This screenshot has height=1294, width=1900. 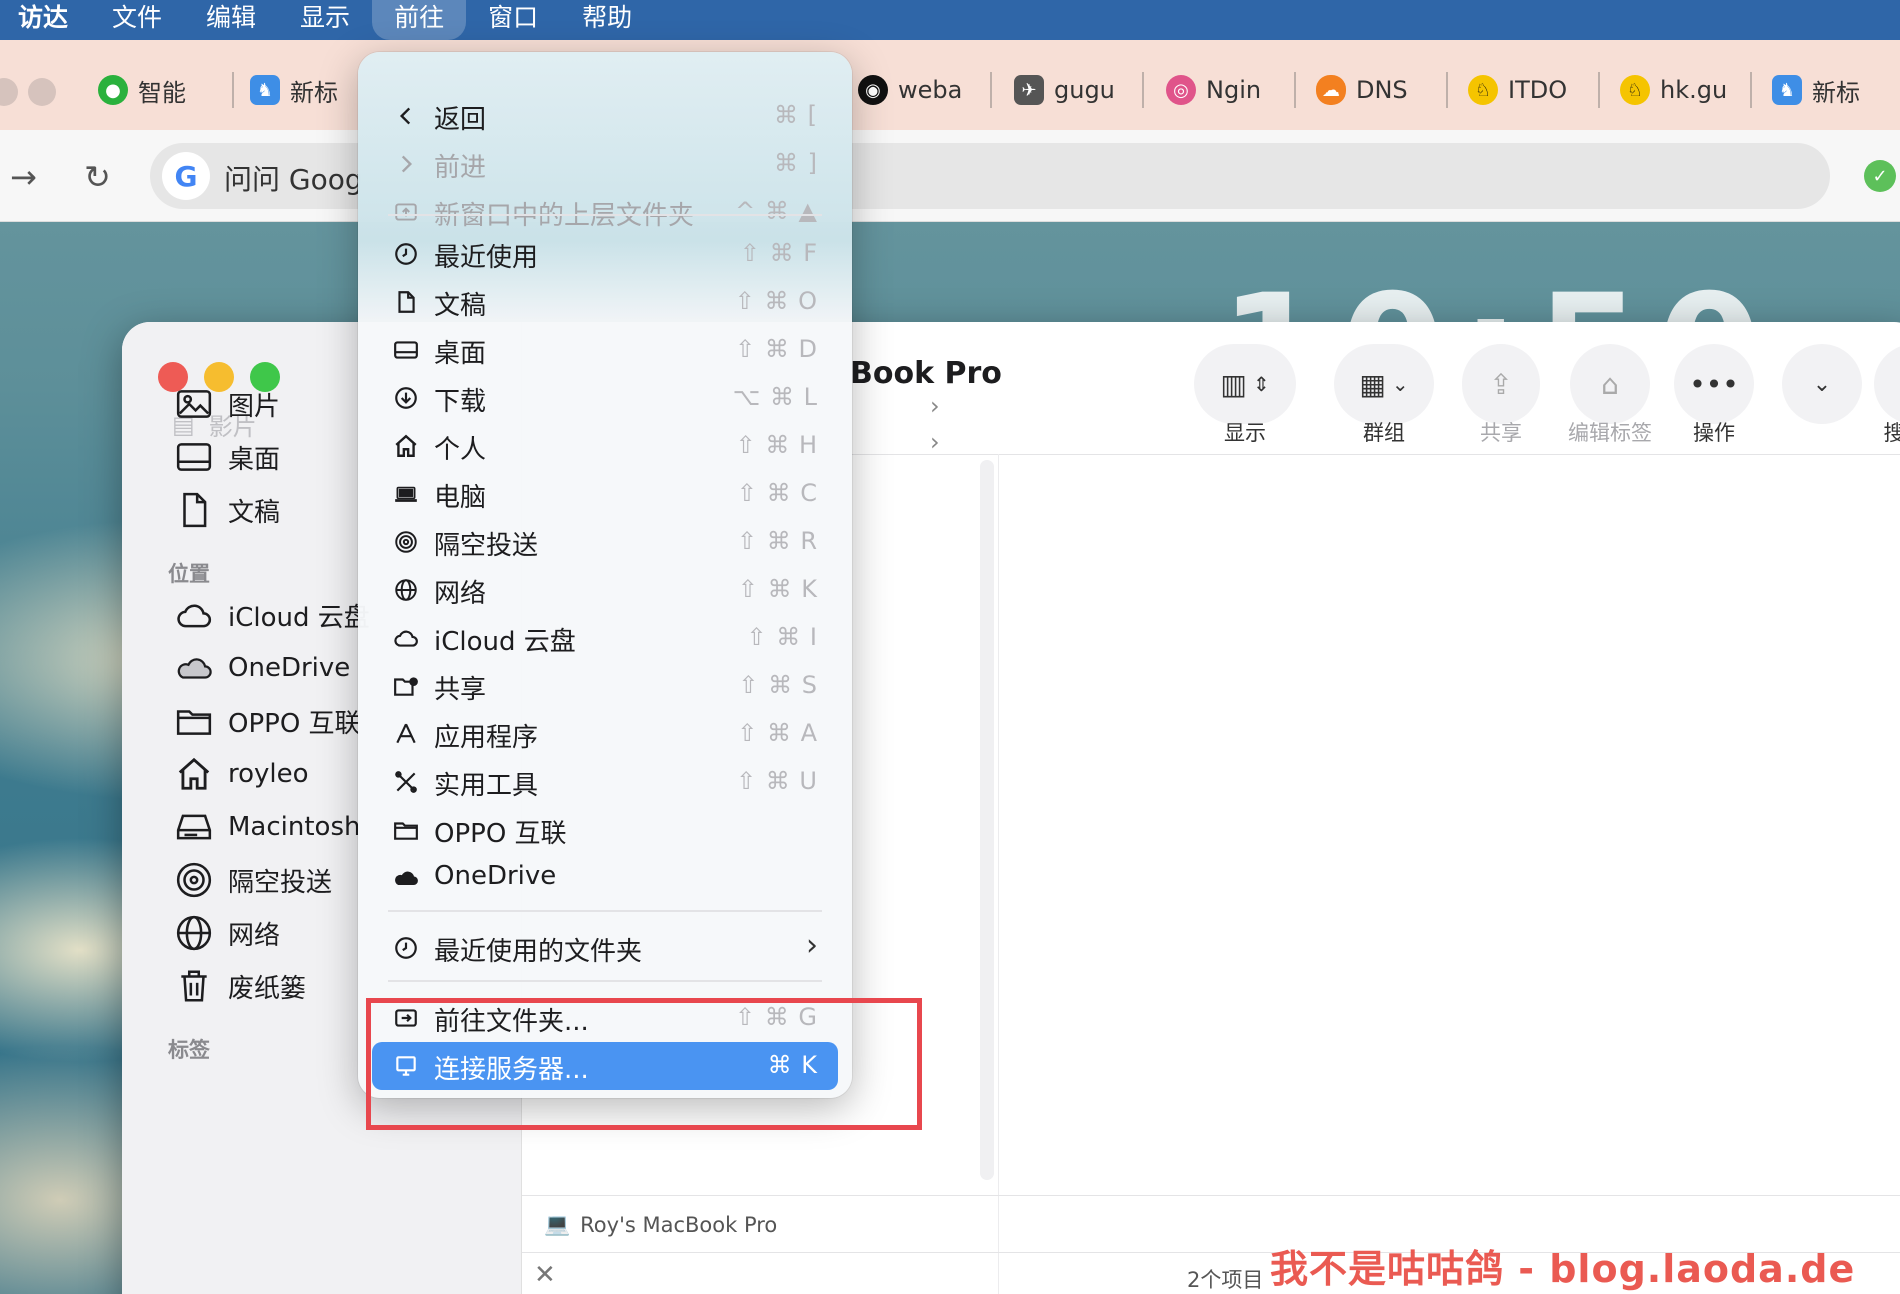 I want to click on shared-folder-icon, so click(x=406, y=686).